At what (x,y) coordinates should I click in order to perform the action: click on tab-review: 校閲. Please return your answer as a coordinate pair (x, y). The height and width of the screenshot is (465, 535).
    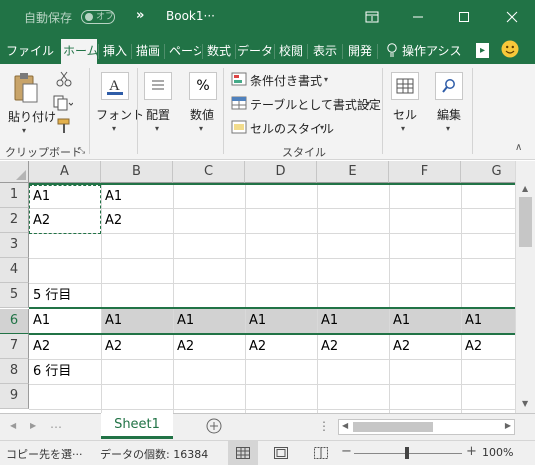
    Looking at the image, I should click on (291, 51).